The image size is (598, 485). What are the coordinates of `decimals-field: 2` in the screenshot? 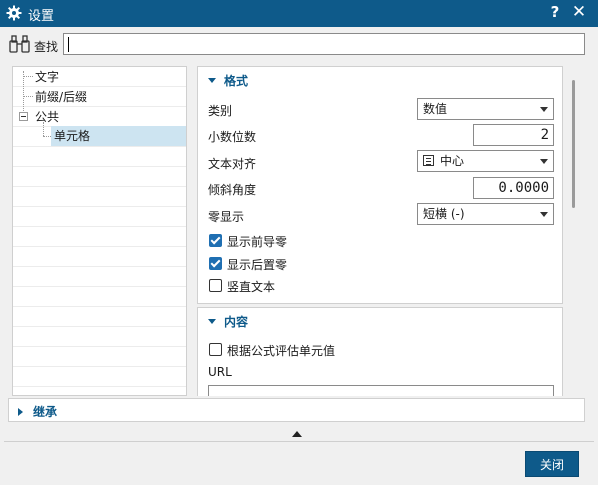 It's located at (513, 135).